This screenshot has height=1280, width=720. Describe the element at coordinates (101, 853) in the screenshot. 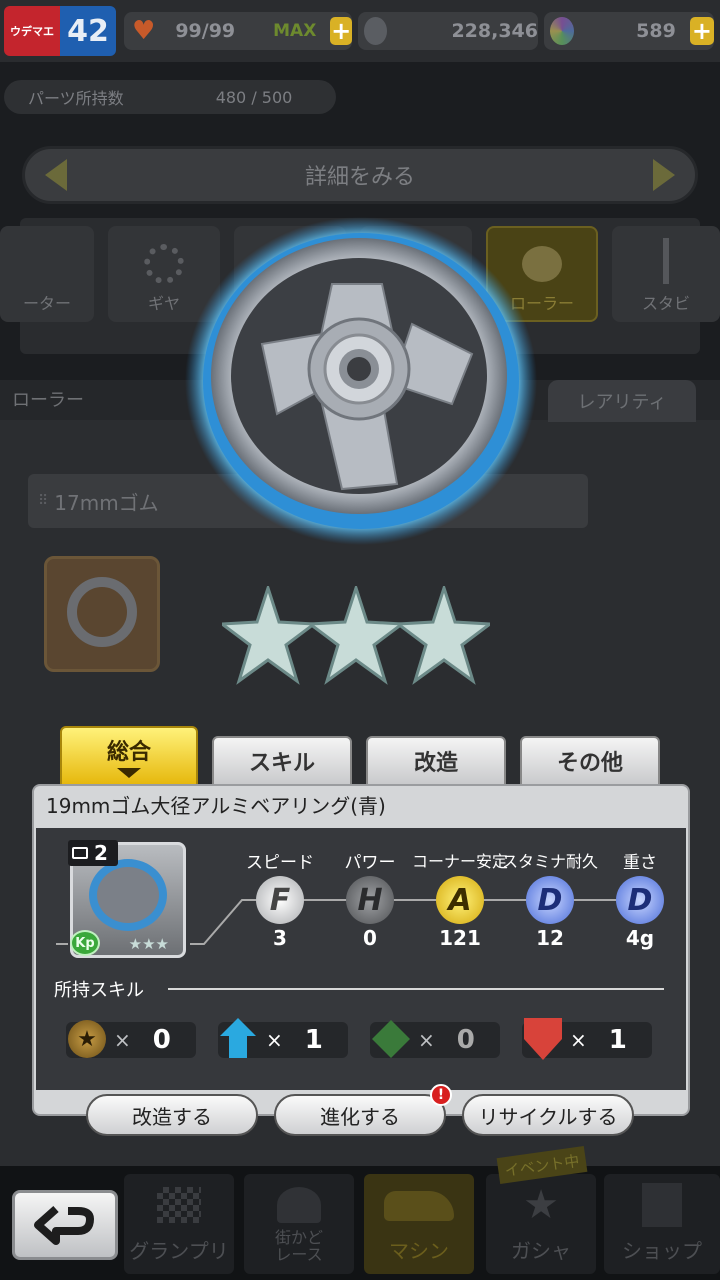

I see `owned-count: 2` at that location.